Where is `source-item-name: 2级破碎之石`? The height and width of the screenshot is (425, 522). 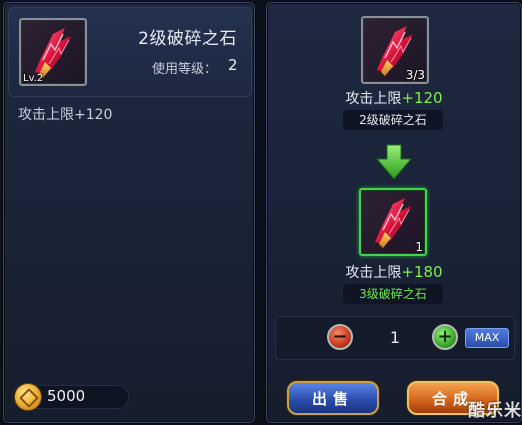 source-item-name: 2级破碎之石 is located at coordinates (393, 120).